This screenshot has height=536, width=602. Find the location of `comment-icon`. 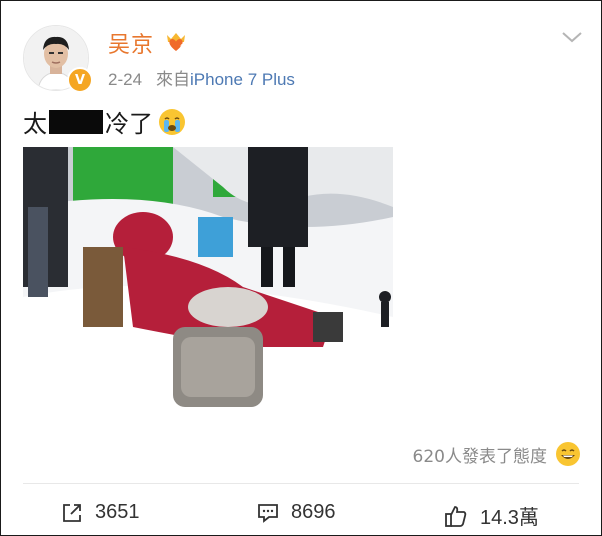

comment-icon is located at coordinates (268, 513).